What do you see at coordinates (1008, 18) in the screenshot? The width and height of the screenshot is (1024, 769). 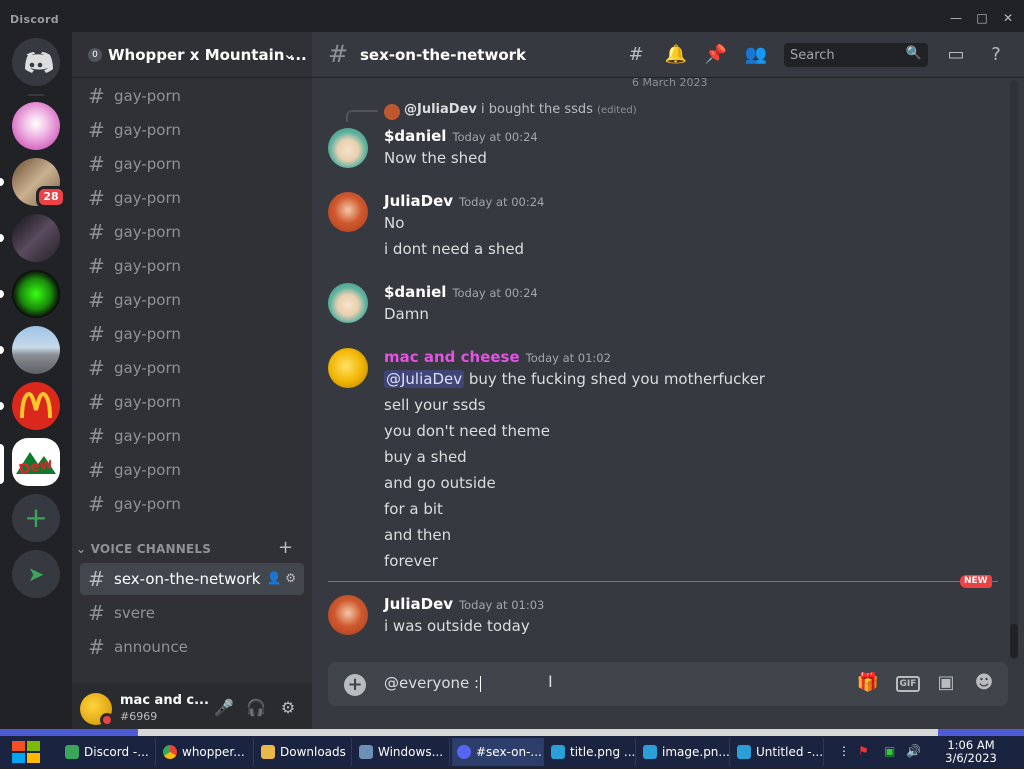 I see `close-icon: ✕` at bounding box center [1008, 18].